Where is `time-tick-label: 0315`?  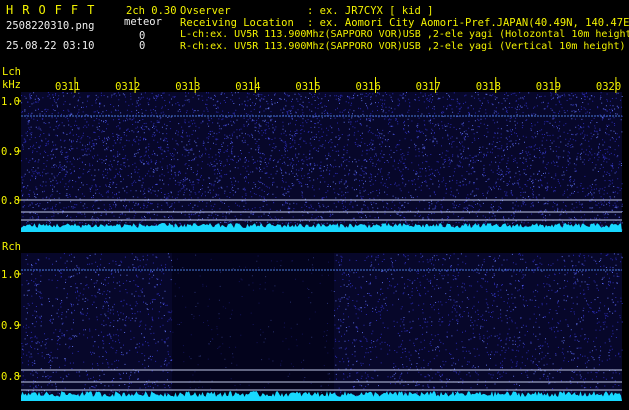 time-tick-label: 0315 is located at coordinates (307, 87).